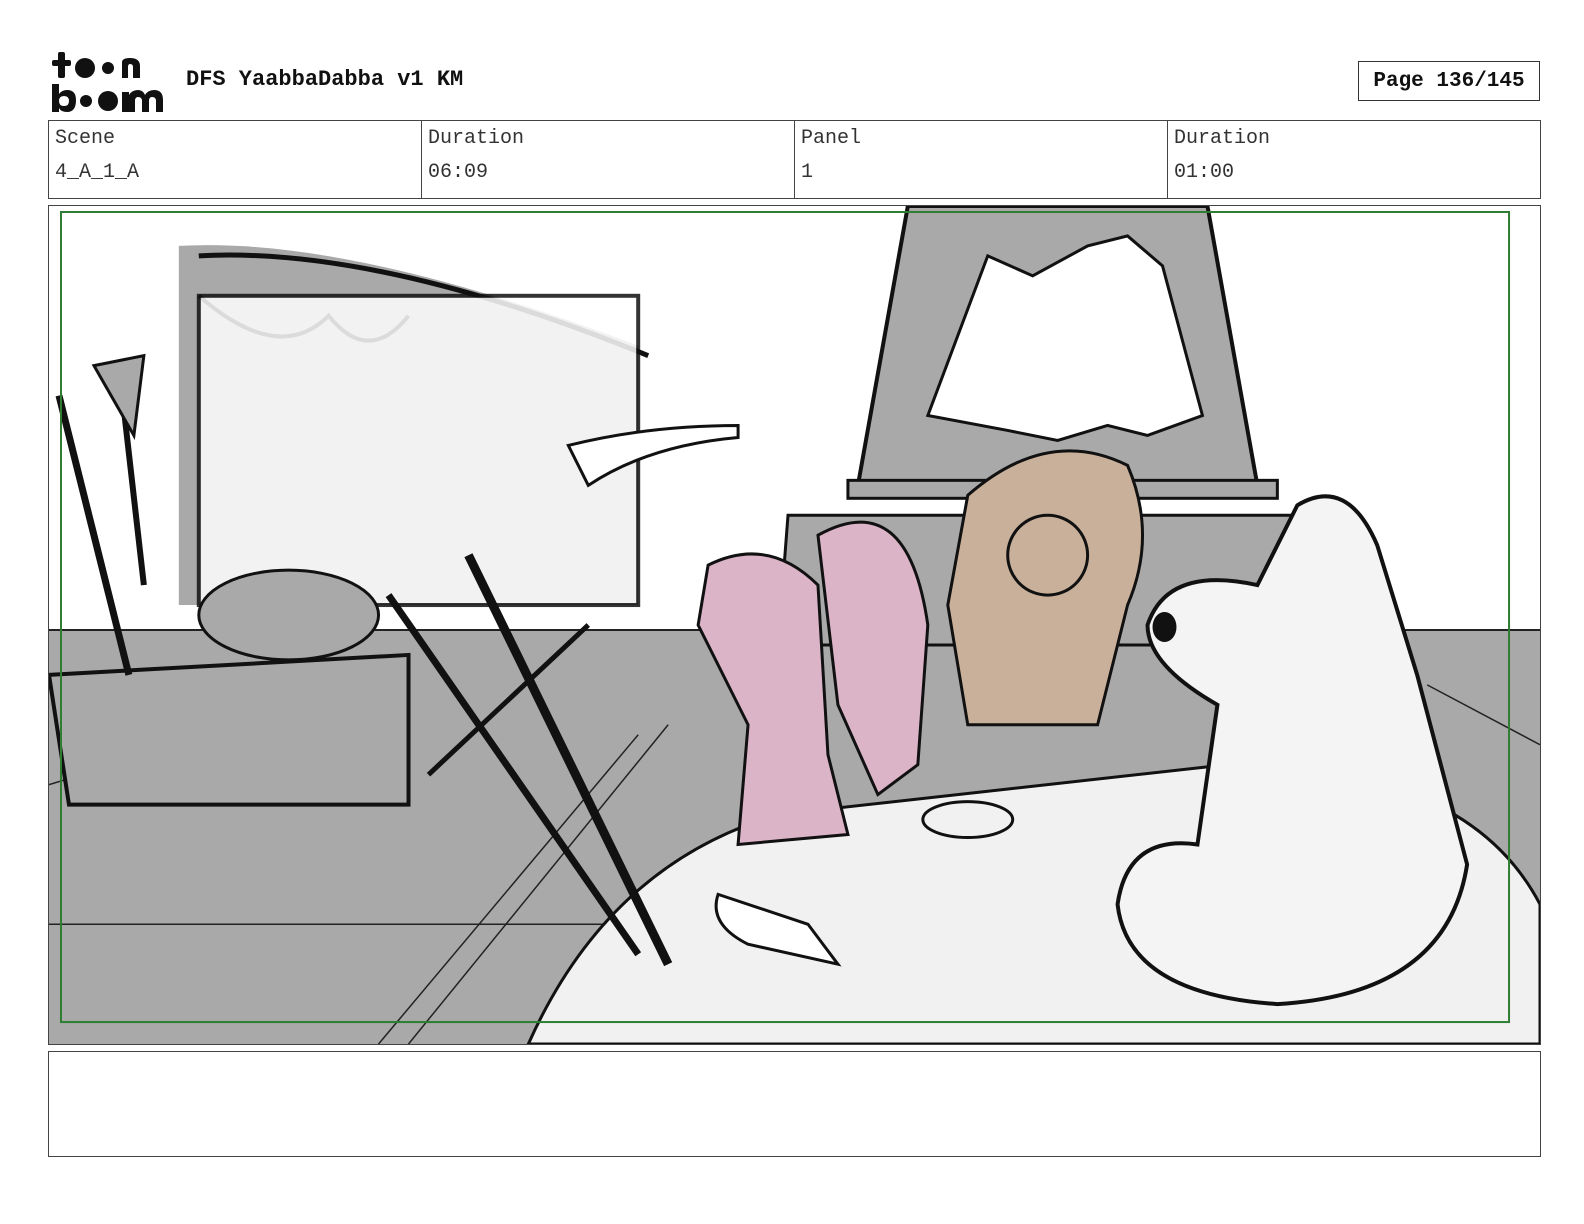 This screenshot has height=1224, width=1584. I want to click on scene-value: 4_A_1_A, so click(97, 172).